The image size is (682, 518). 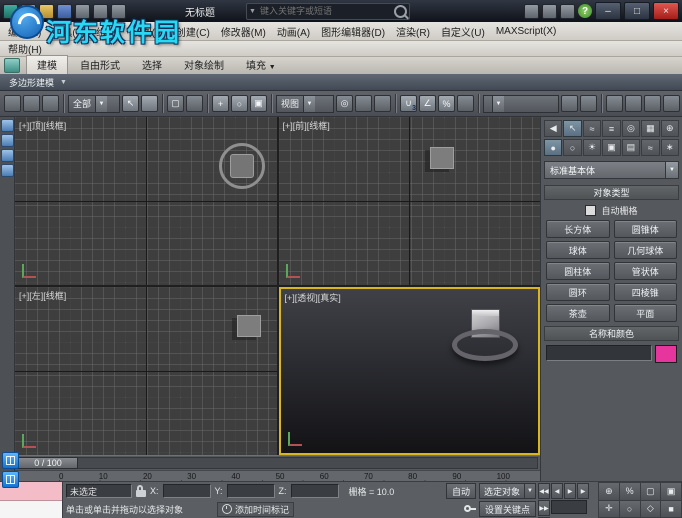 What do you see at coordinates (608, 11) in the screenshot?
I see `minimize-button: –` at bounding box center [608, 11].